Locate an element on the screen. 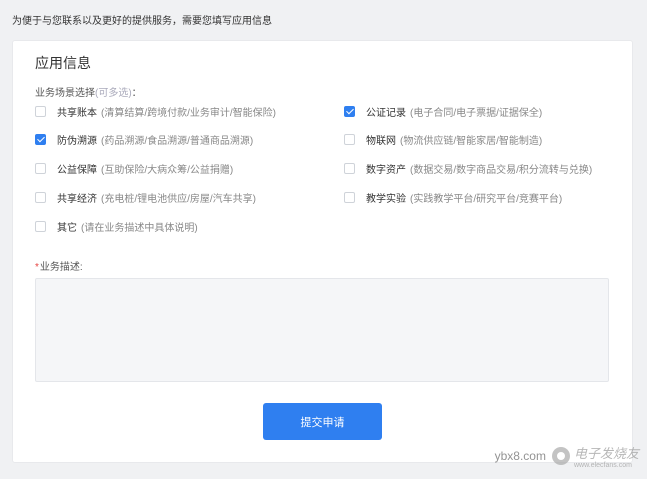 Image resolution: width=647 pixels, height=479 pixels. scene-label-colon: ： is located at coordinates (136, 93).